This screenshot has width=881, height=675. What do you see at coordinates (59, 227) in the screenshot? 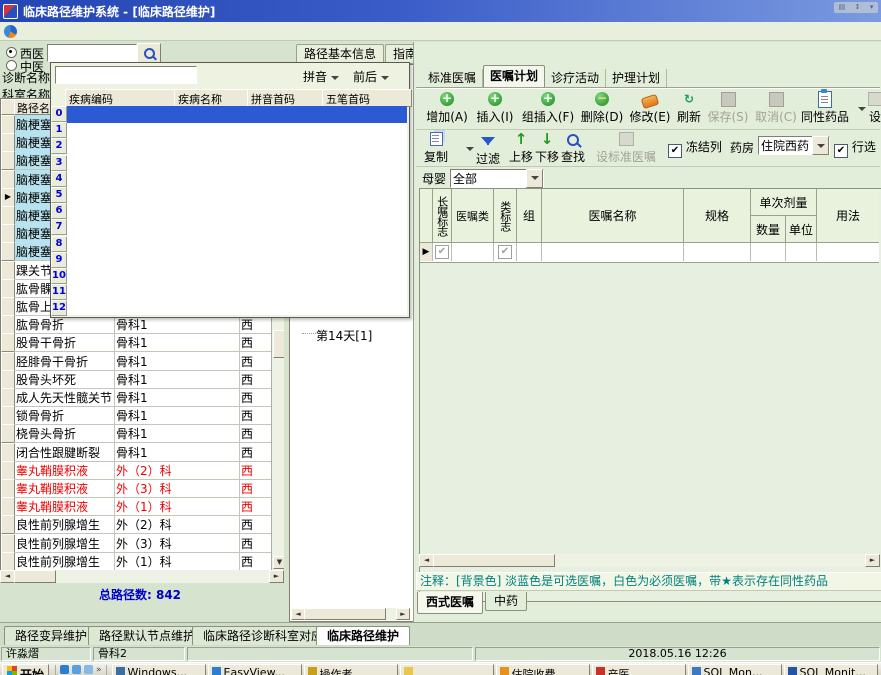
I see `row-number-7: 7` at bounding box center [59, 227].